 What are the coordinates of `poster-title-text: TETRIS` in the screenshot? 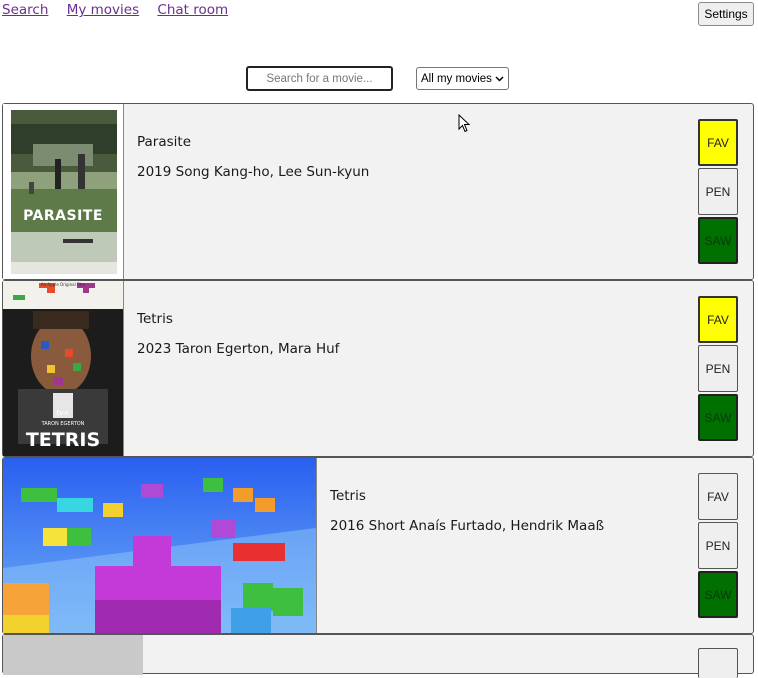 It's located at (63, 440).